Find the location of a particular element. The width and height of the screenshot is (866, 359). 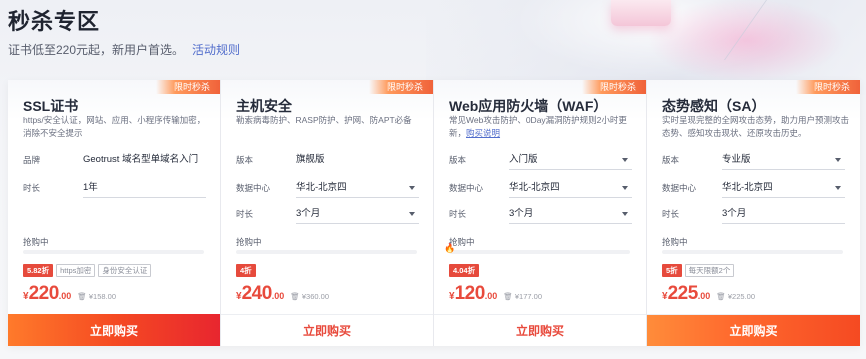

price: ¥ 220 .00 🗑 ¥158.00 is located at coordinates (69, 294).